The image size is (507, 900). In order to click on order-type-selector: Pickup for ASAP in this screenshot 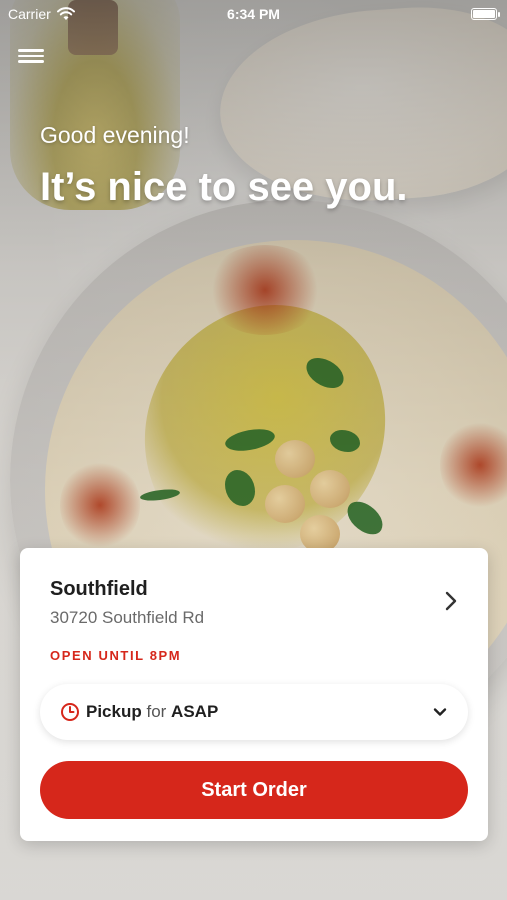, I will do `click(254, 712)`.